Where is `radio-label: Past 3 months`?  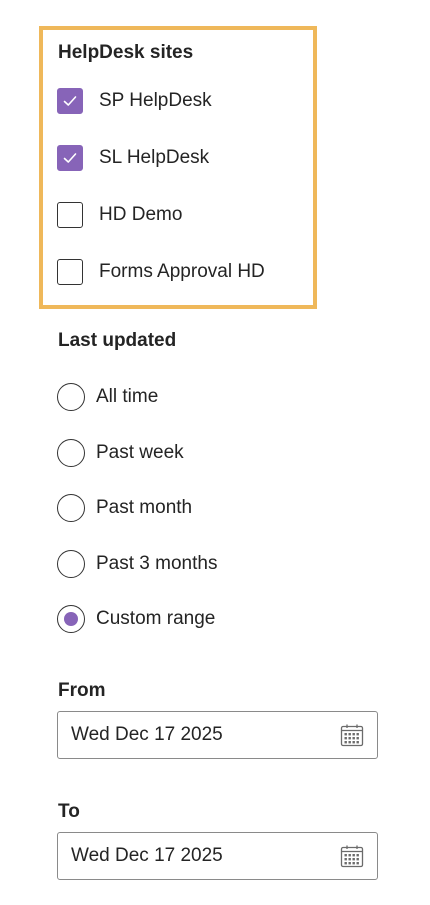
radio-label: Past 3 months is located at coordinates (157, 563).